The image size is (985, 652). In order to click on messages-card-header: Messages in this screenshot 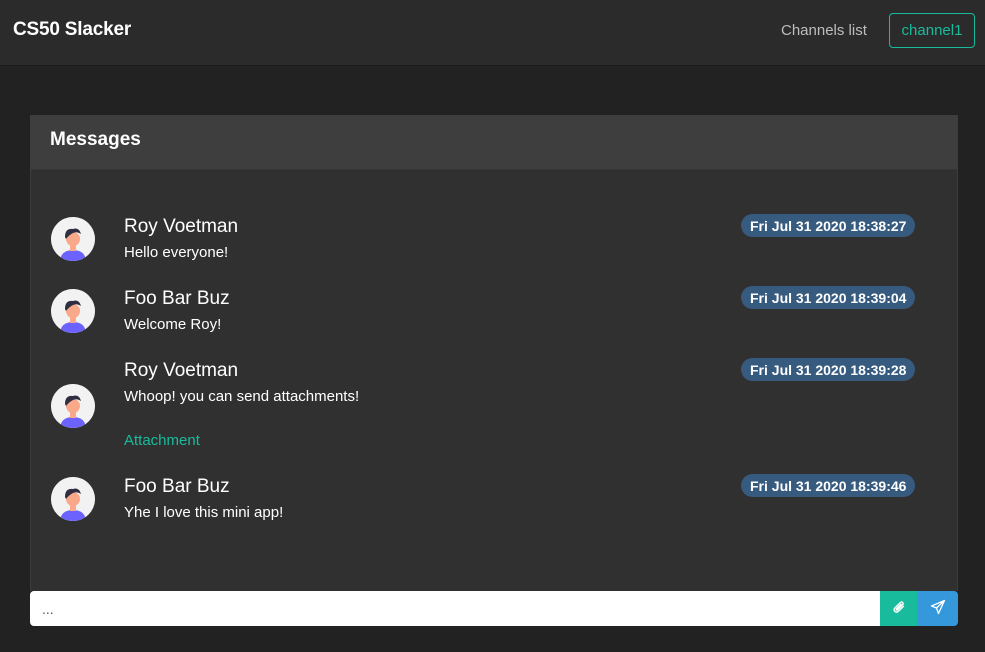, I will do `click(494, 143)`.